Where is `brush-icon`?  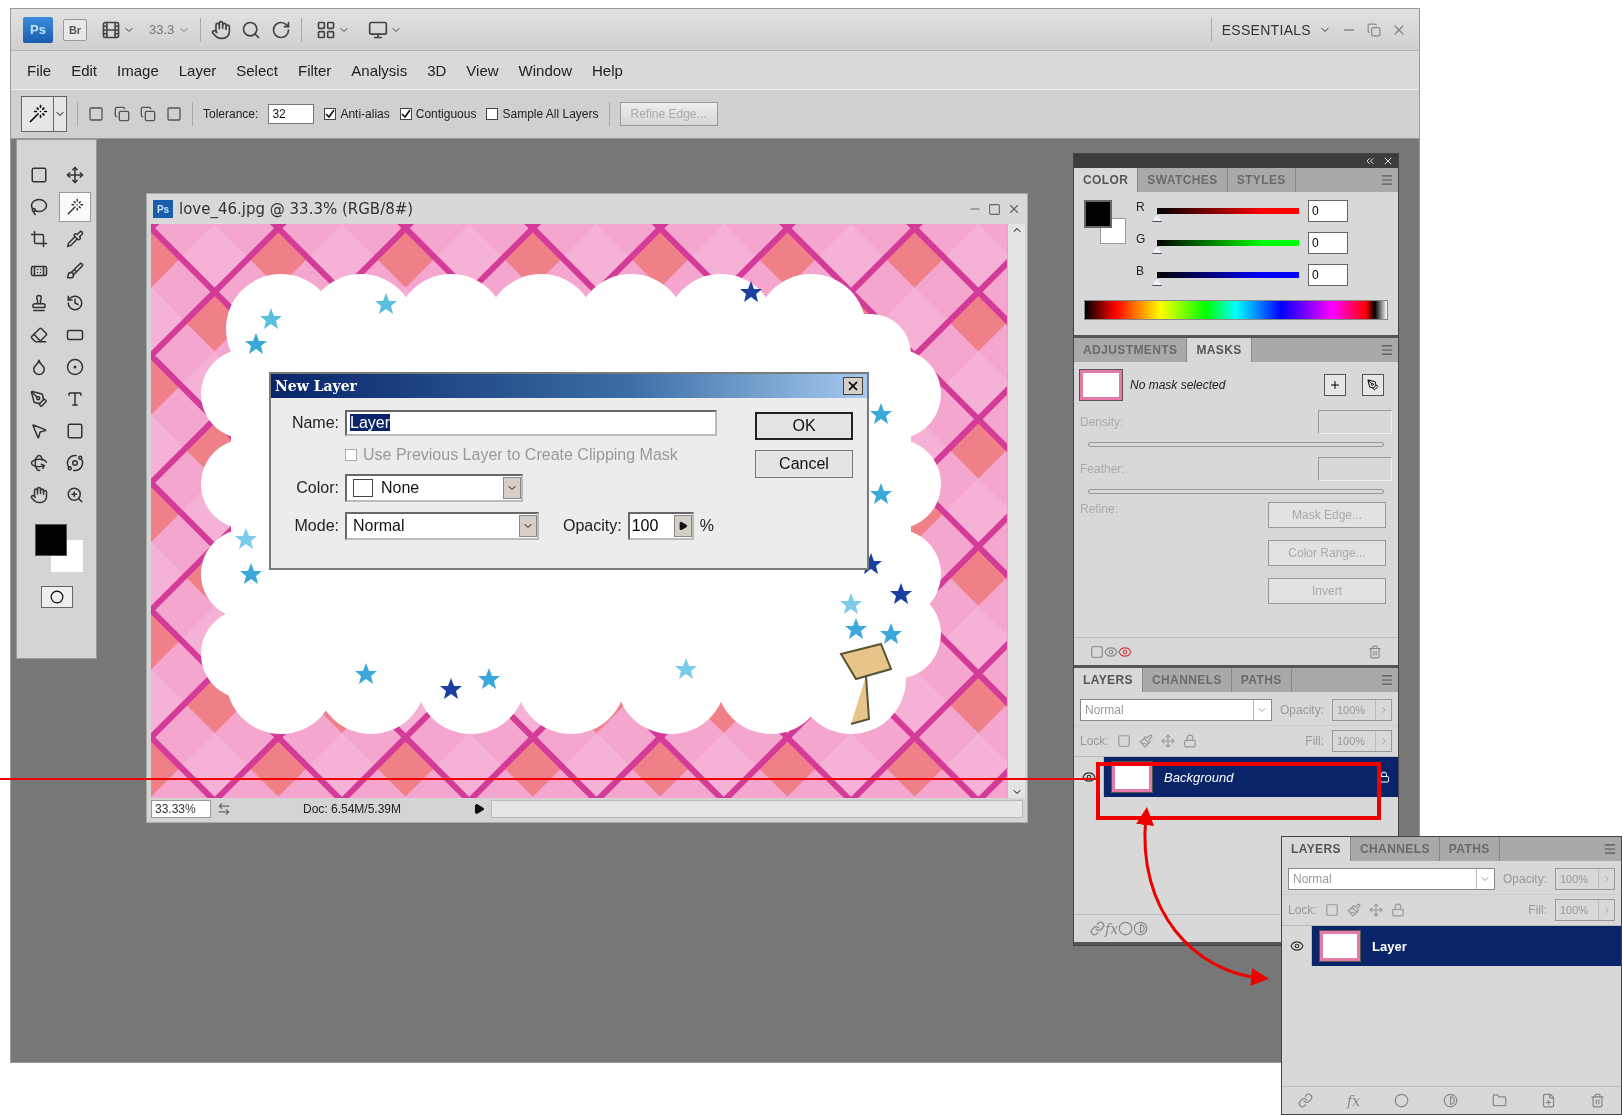 brush-icon is located at coordinates (74, 271).